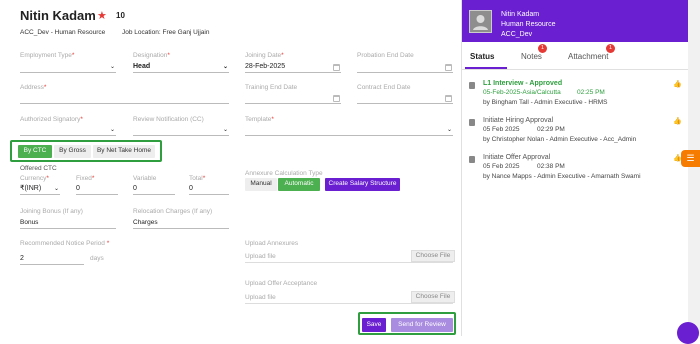 The image size is (700, 344). What do you see at coordinates (349, 130) in the screenshot?
I see `template-select: ⌄` at bounding box center [349, 130].